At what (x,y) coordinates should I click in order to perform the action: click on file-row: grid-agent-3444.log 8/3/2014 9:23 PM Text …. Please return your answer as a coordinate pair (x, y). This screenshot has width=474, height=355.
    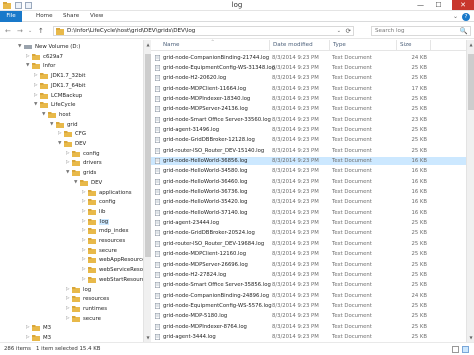
    Looking at the image, I should click on (308, 337).